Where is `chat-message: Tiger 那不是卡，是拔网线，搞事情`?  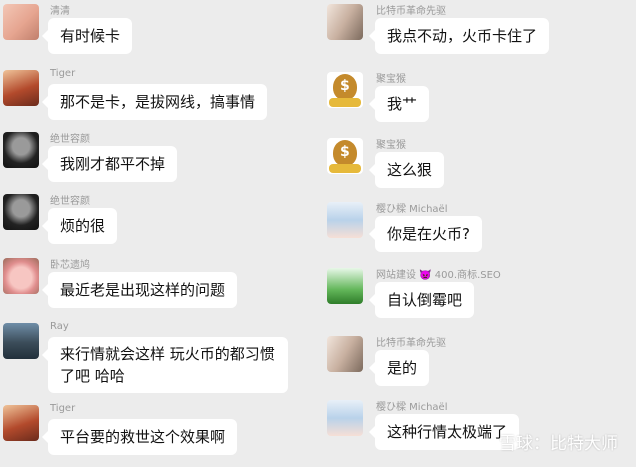
chat-message: Tiger 那不是卡，是拔网线，搞事情 is located at coordinates (159, 99).